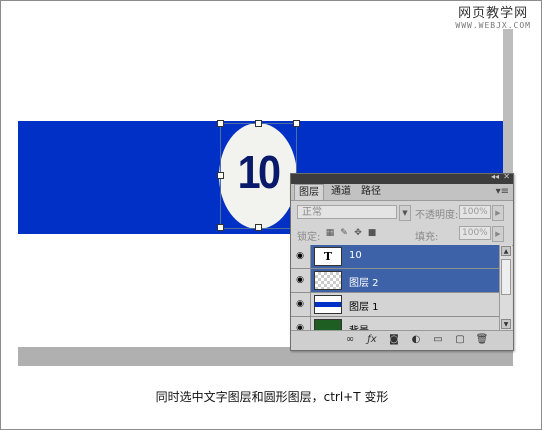 The height and width of the screenshot is (430, 542). What do you see at coordinates (359, 326) in the screenshot?
I see `layer-name: 背景` at bounding box center [359, 326].